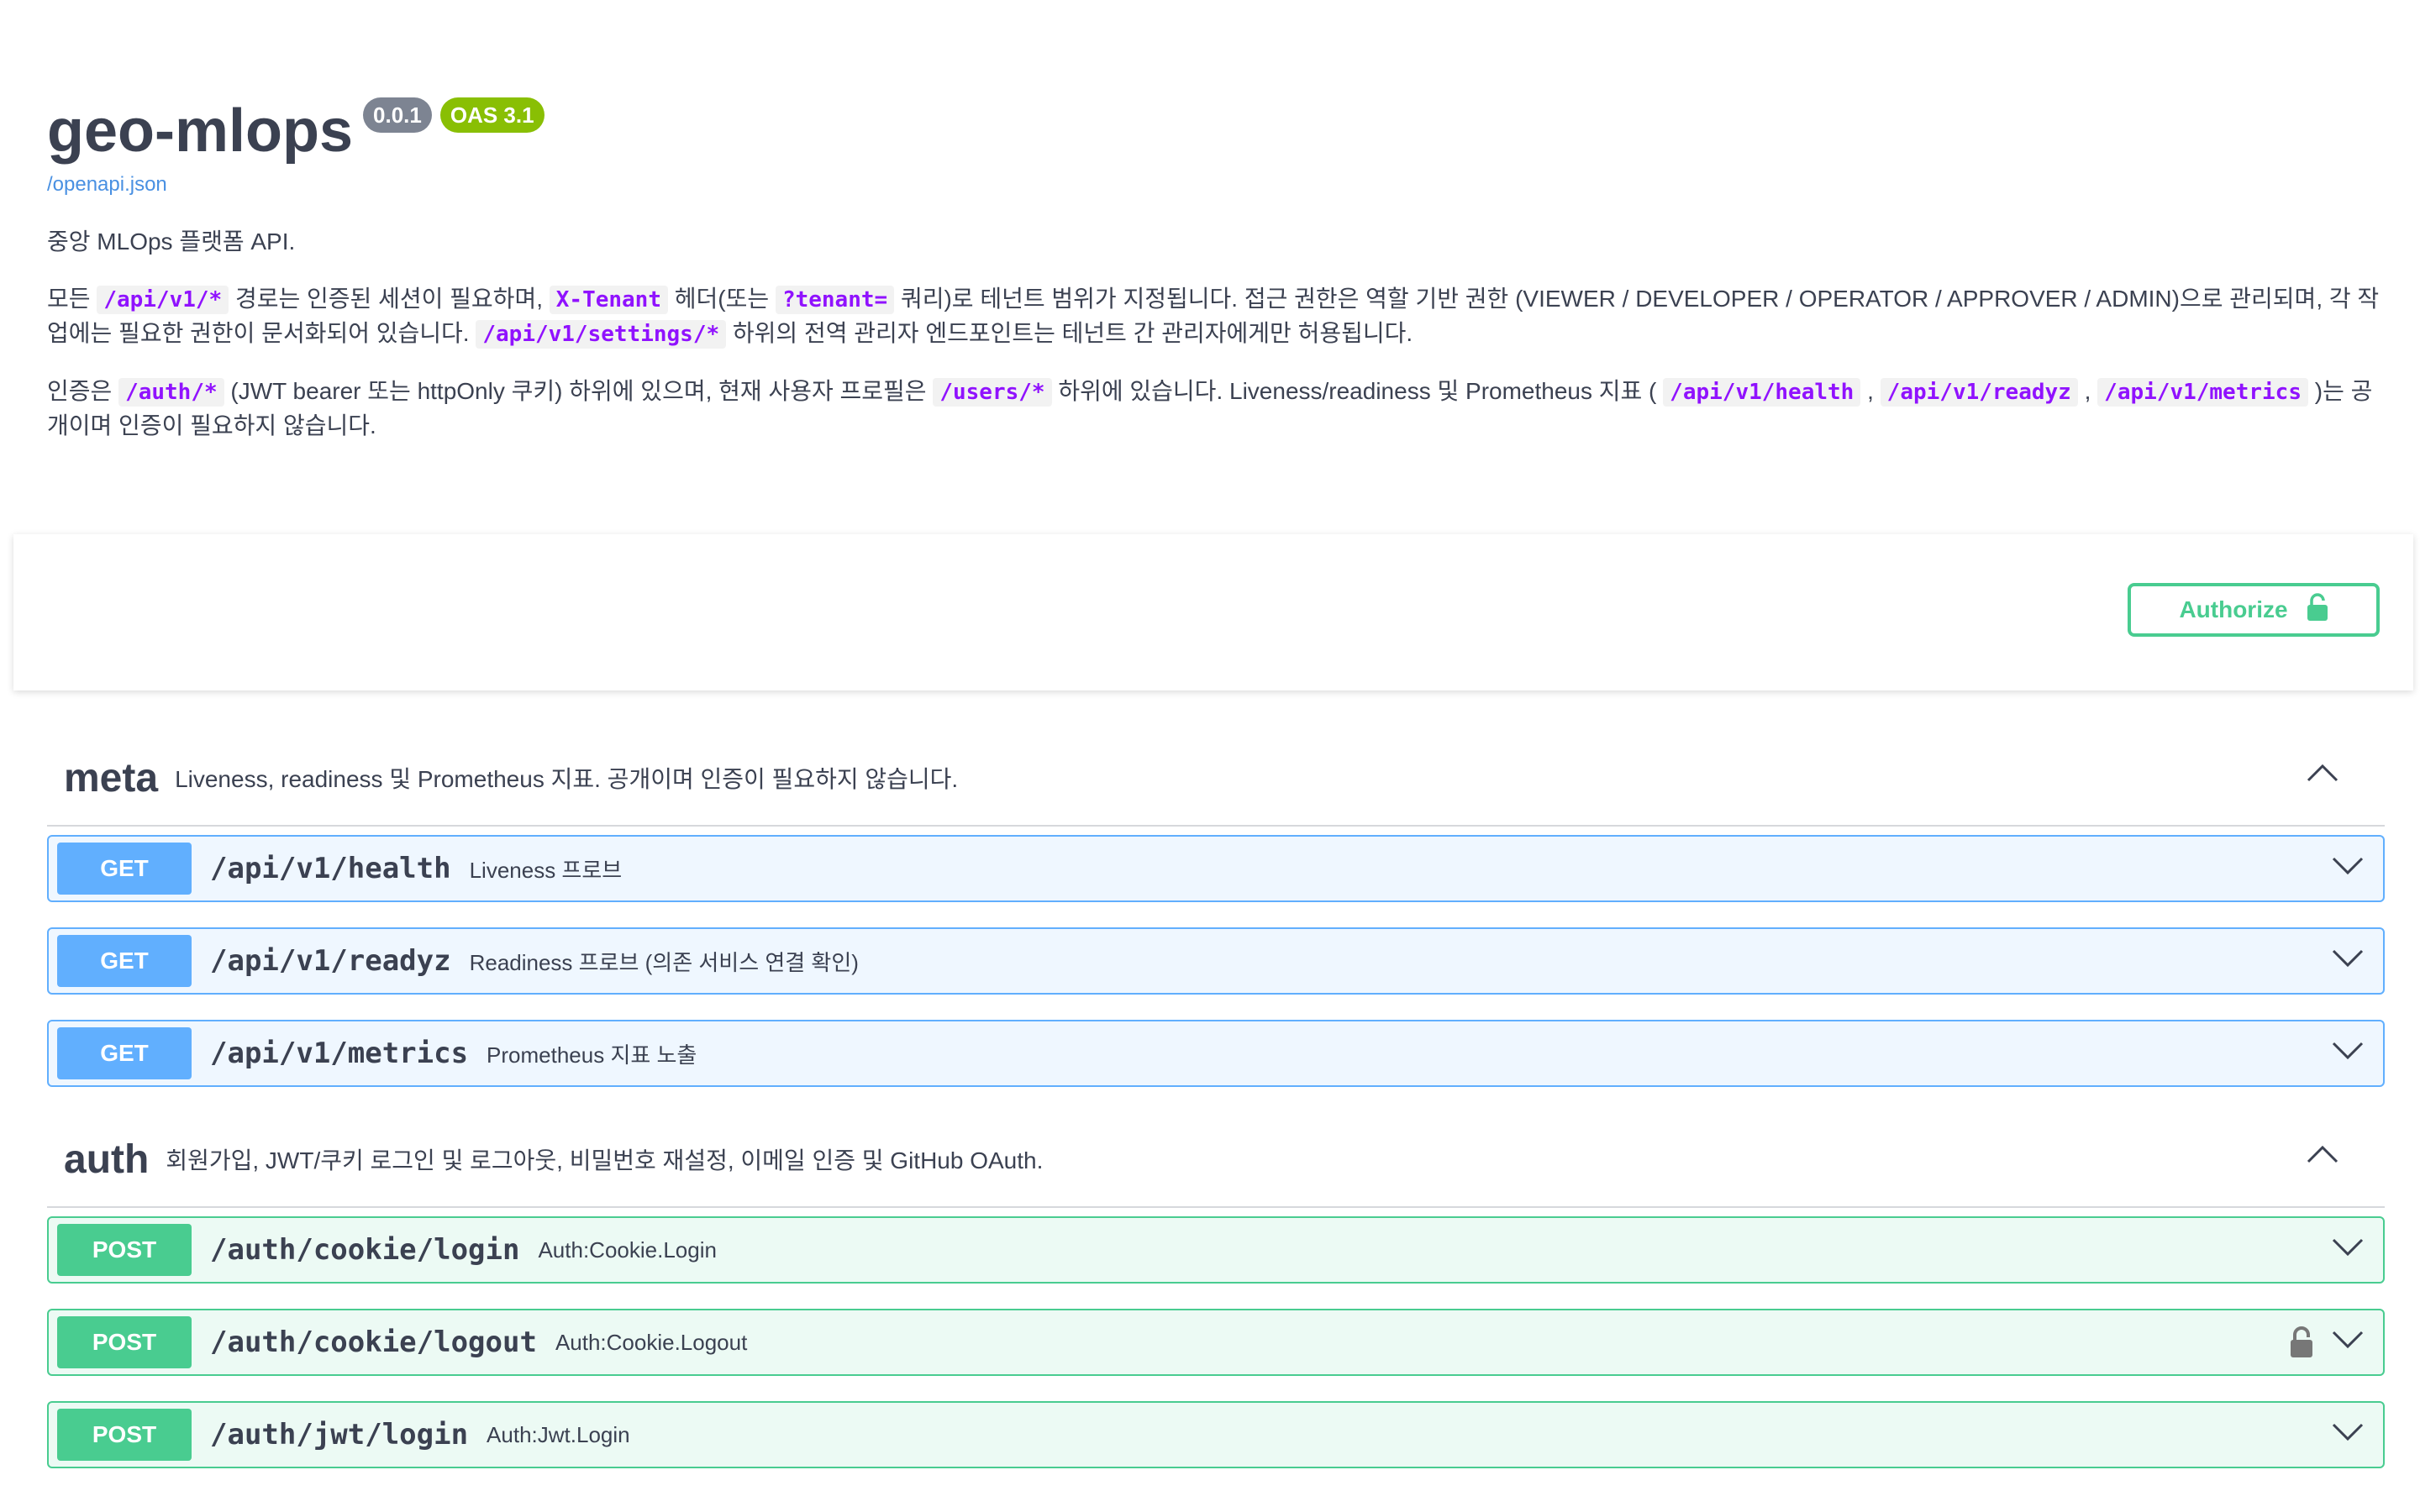  I want to click on tag-name: meta, so click(112, 778).